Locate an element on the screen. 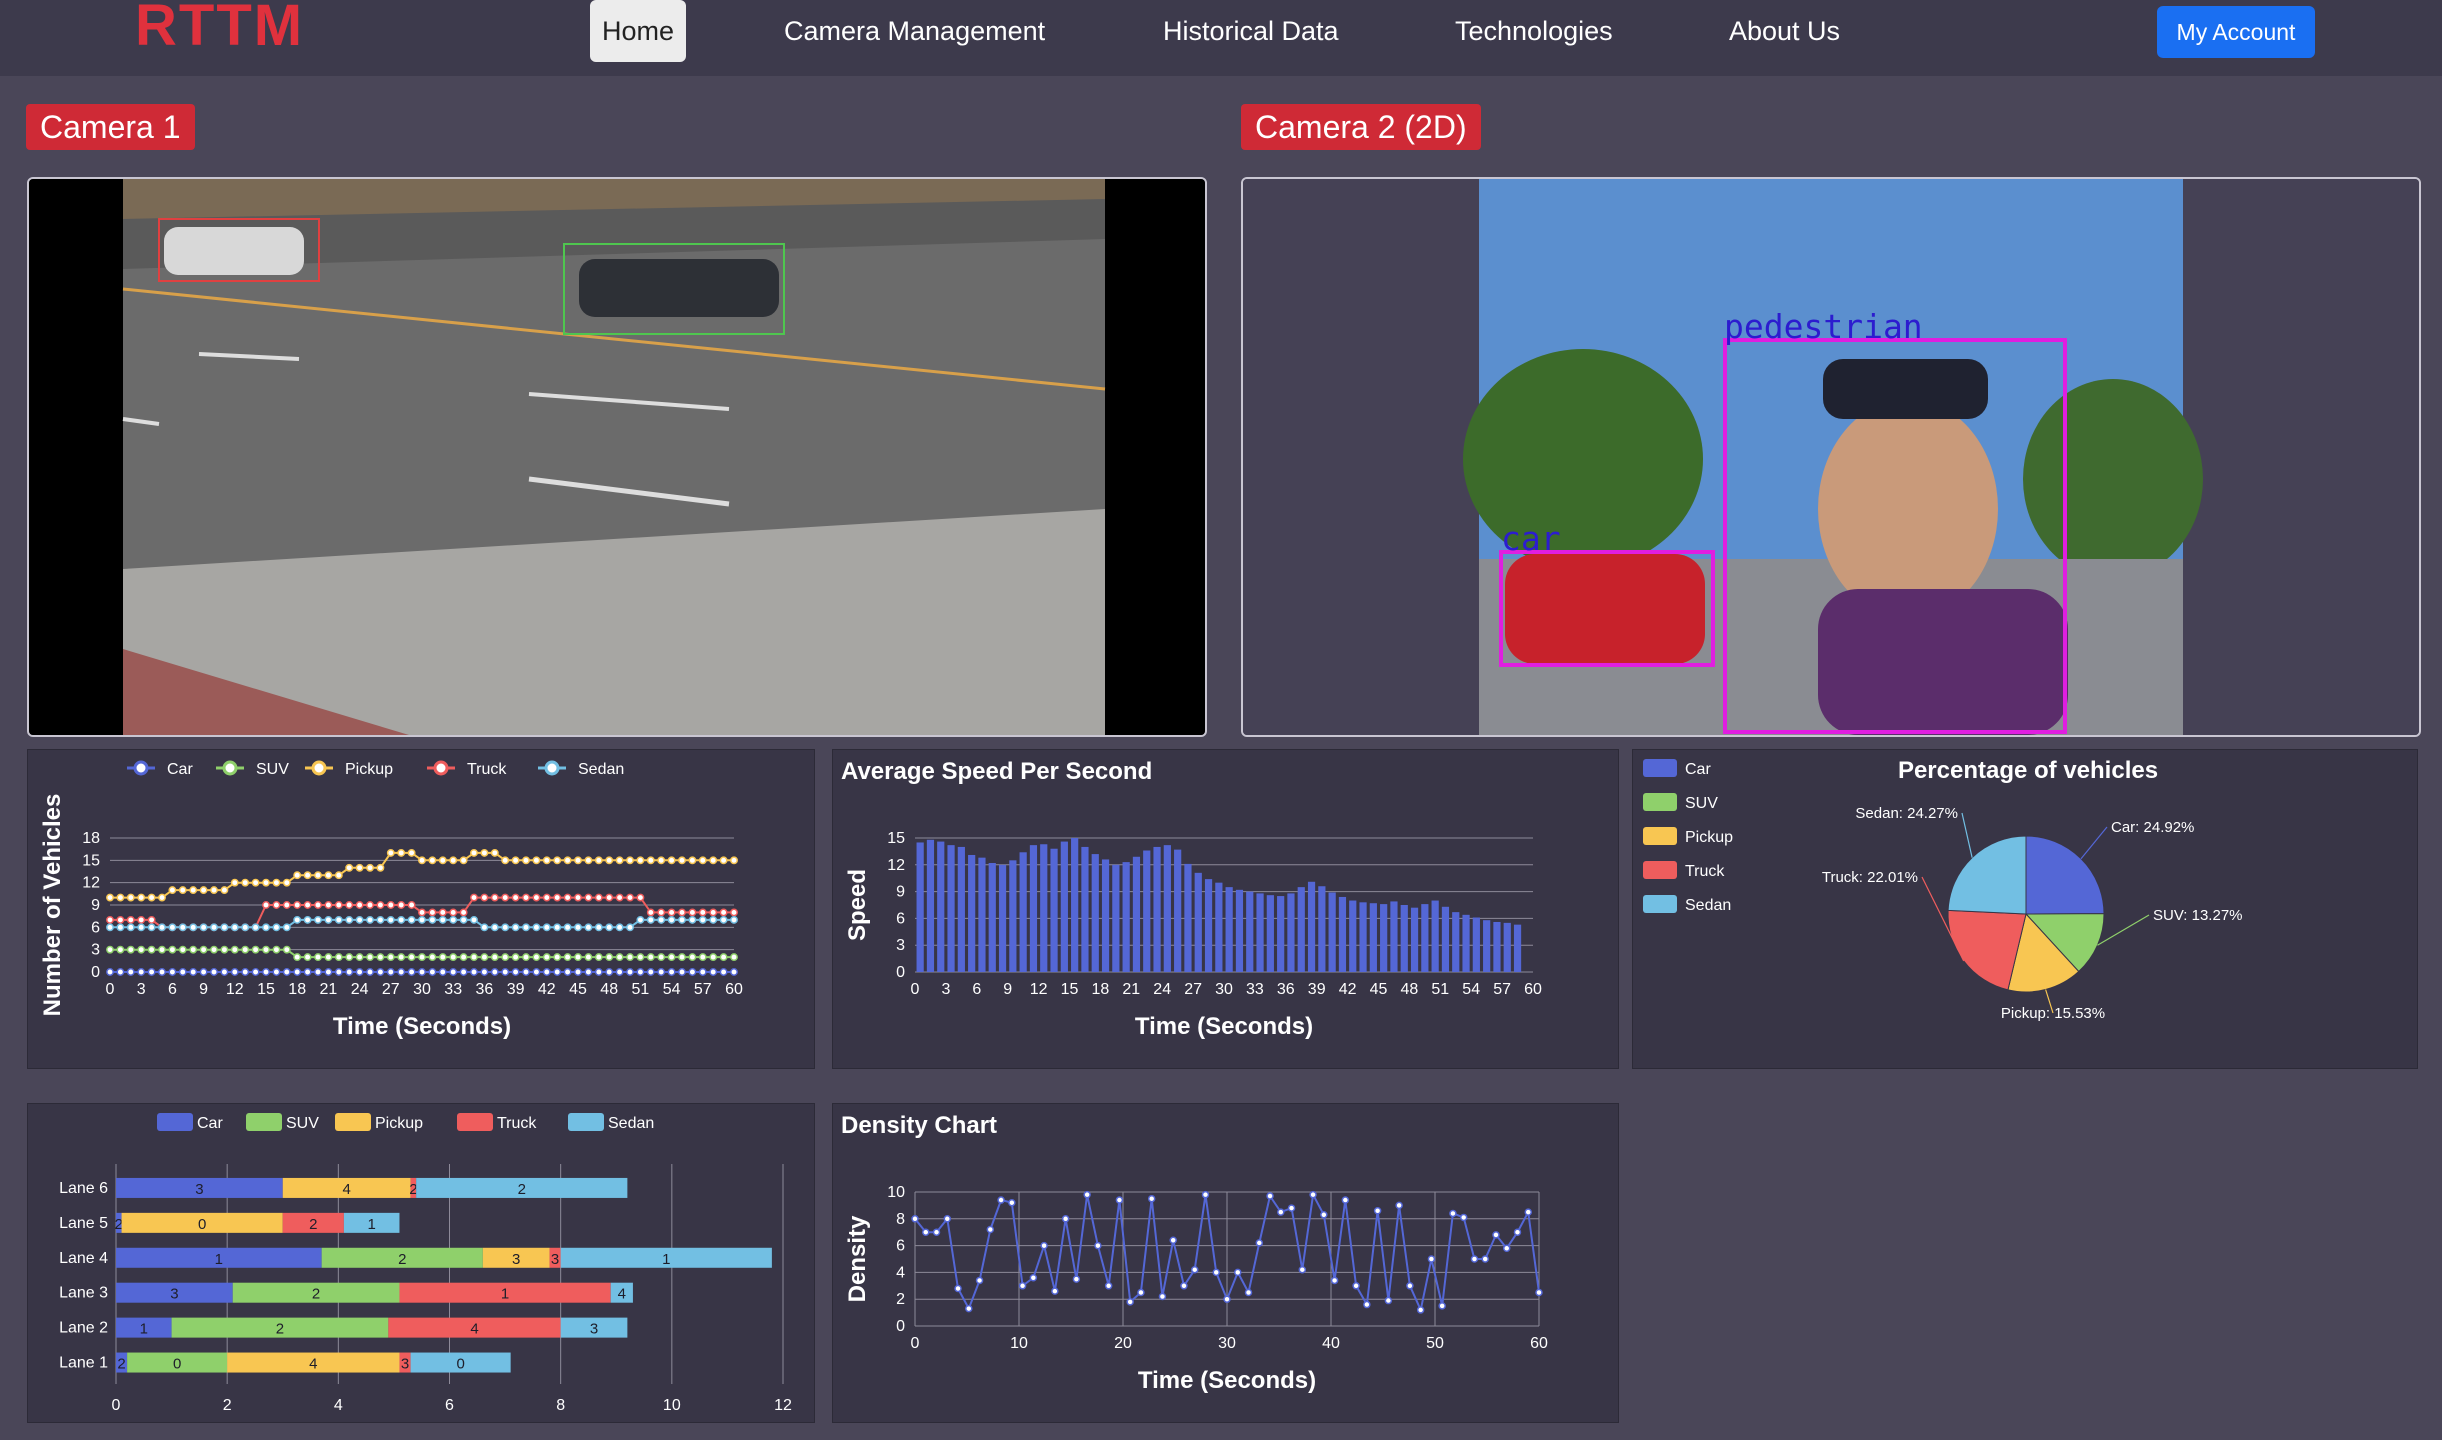 The height and width of the screenshot is (1440, 2442). chart1-xtick-label: 3 is located at coordinates (141, 989).